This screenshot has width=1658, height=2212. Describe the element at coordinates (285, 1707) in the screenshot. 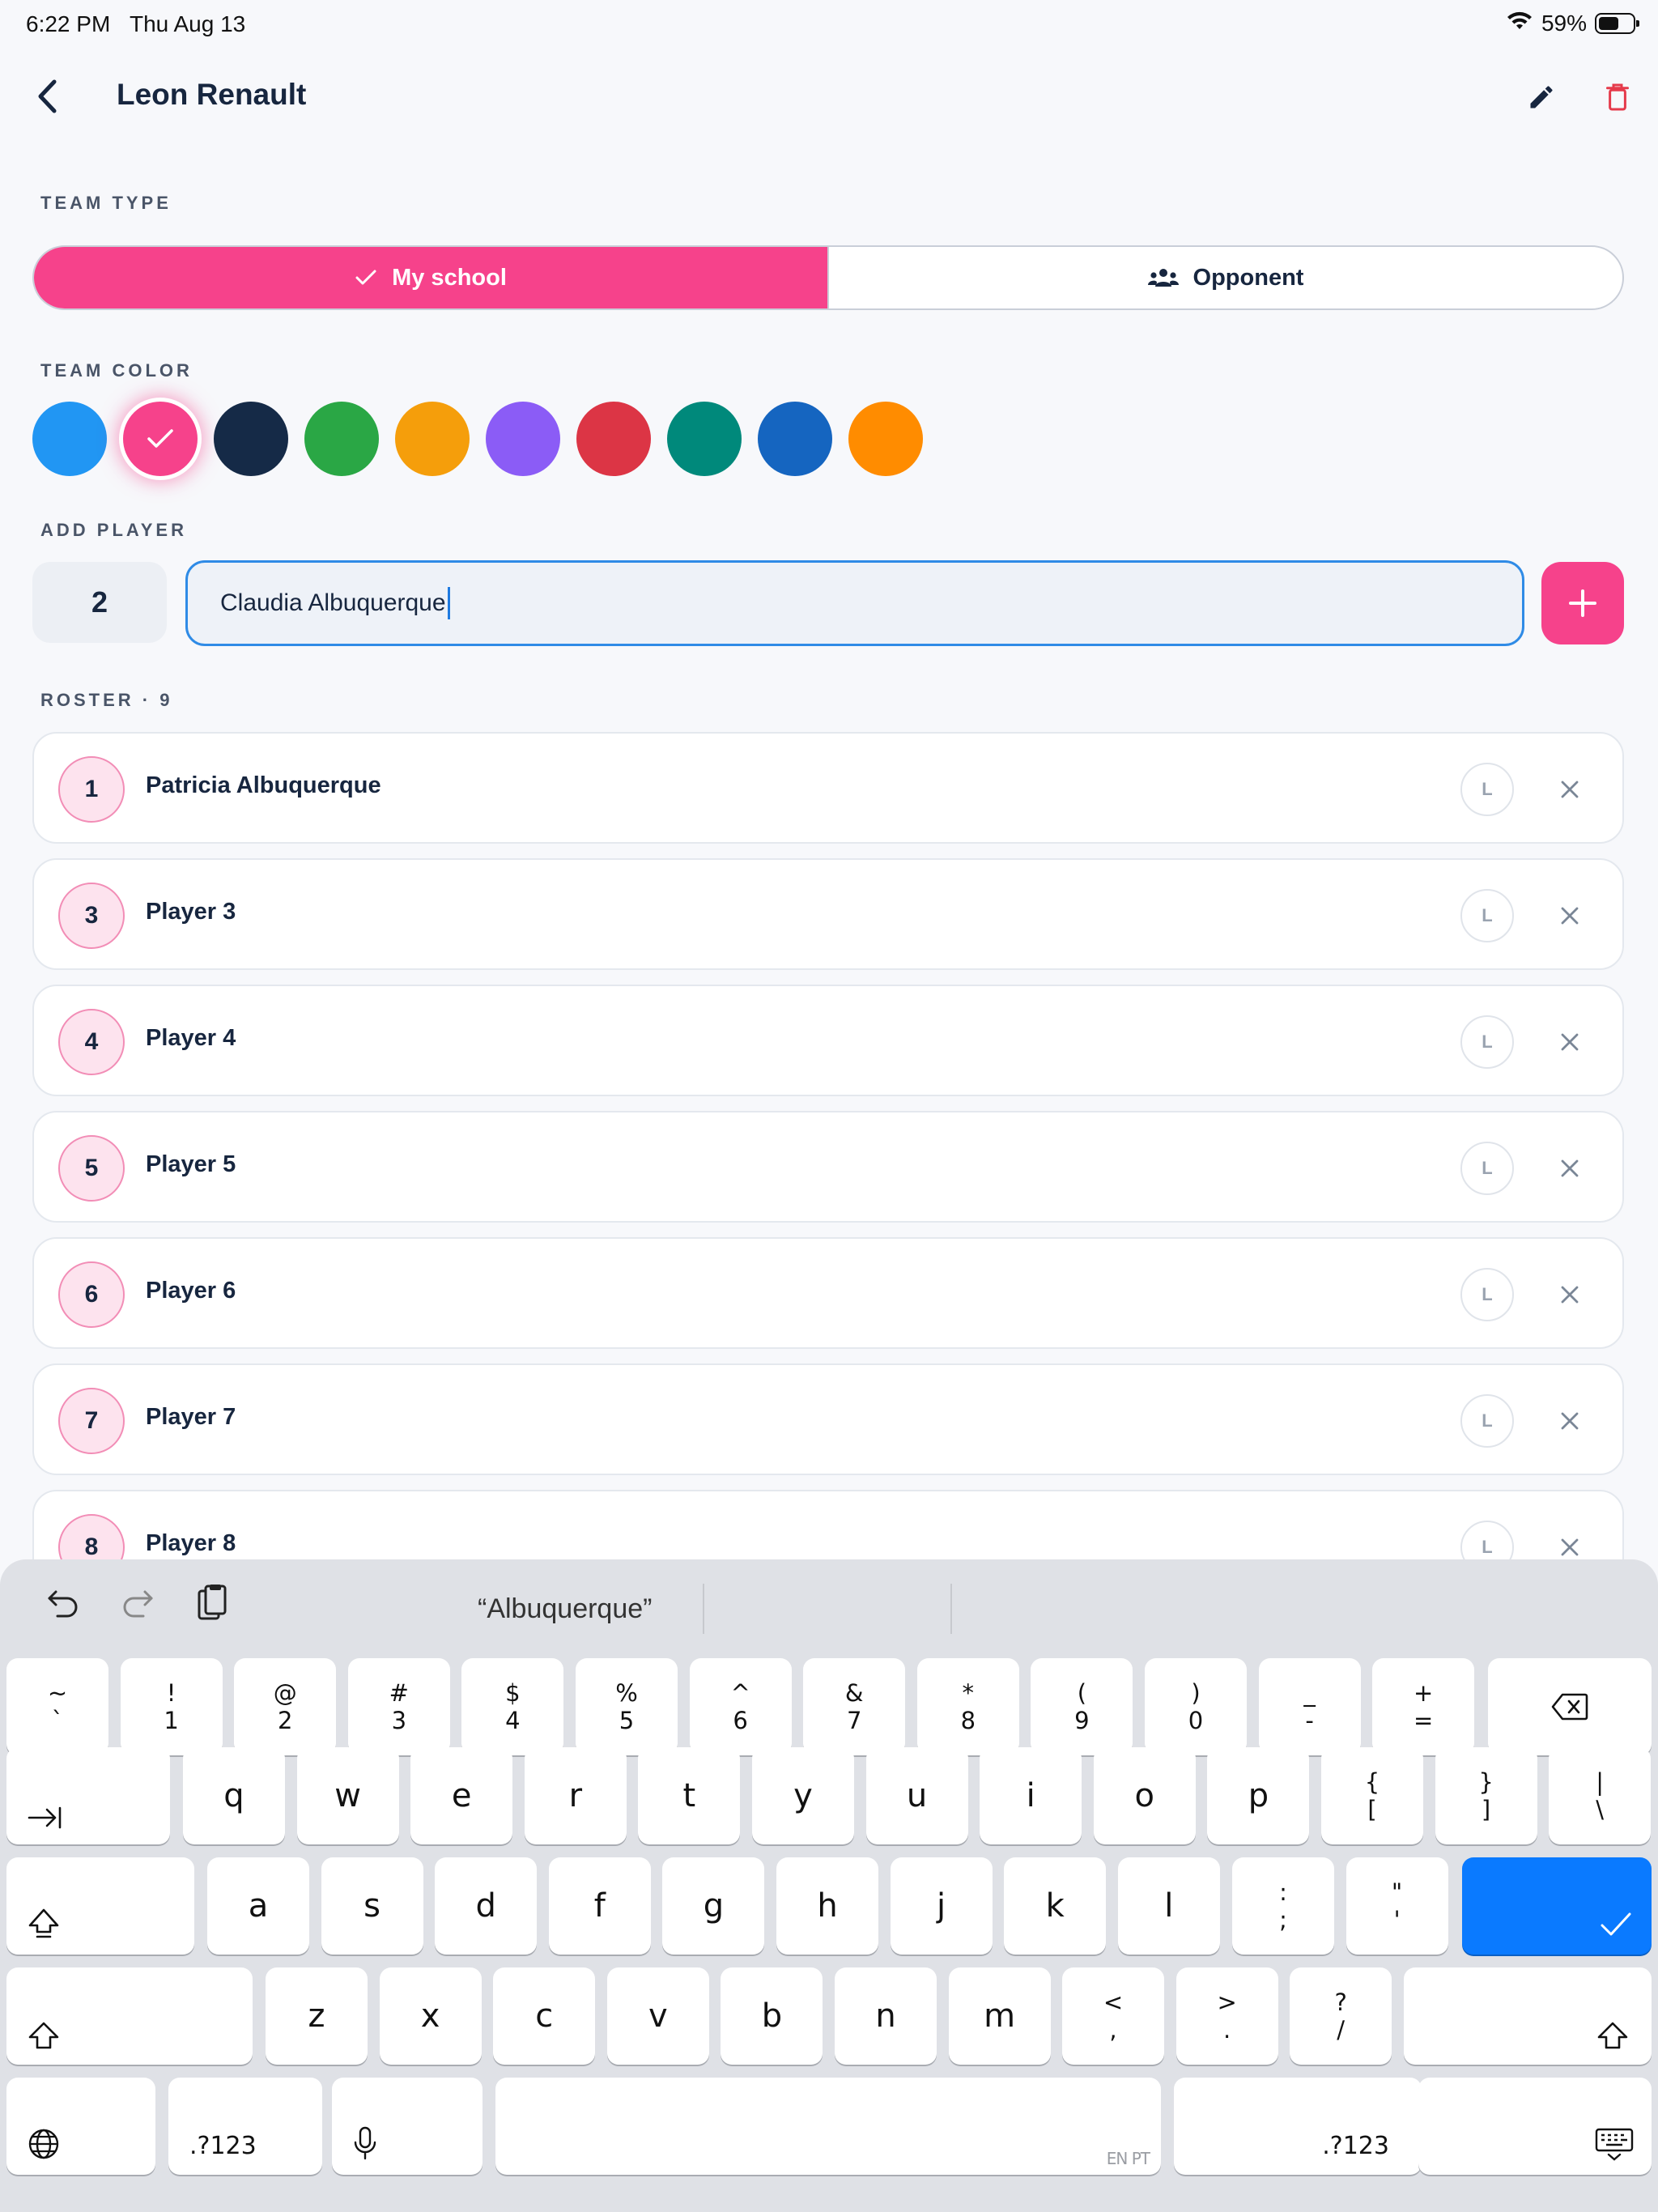

I see `symbol-key: @2` at that location.